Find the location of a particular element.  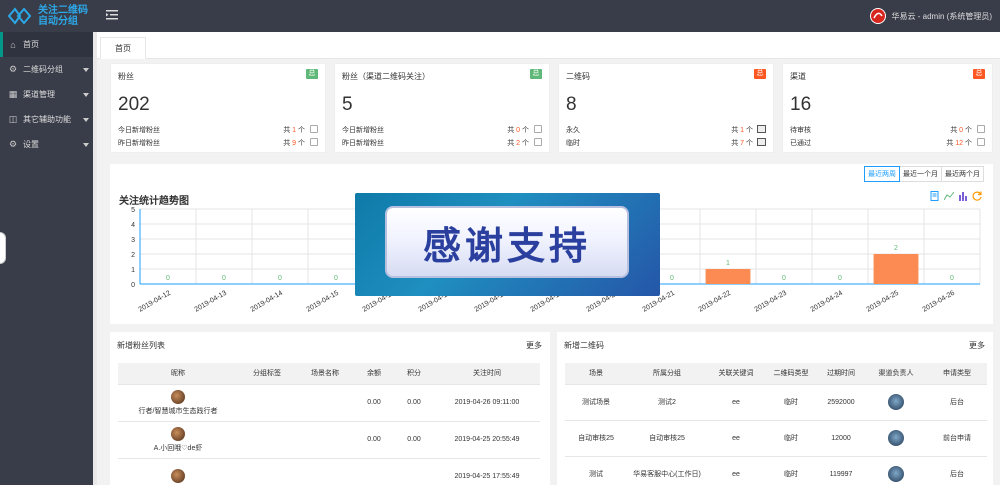

cell-scene: 测试场景 is located at coordinates (596, 402).